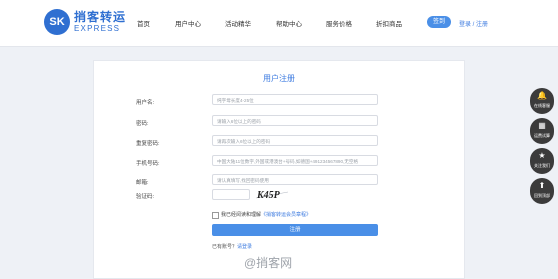  Describe the element at coordinates (143, 23) in the screenshot. I see `nav-home: 首页` at that location.